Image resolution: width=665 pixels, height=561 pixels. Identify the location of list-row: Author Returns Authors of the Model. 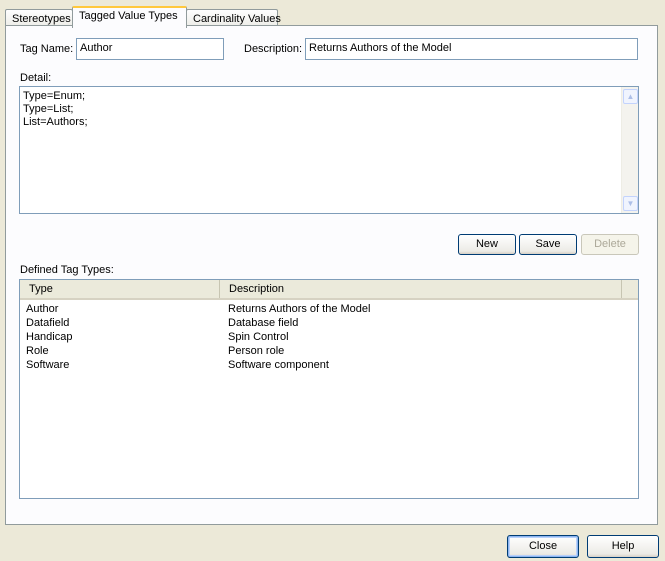
(329, 309).